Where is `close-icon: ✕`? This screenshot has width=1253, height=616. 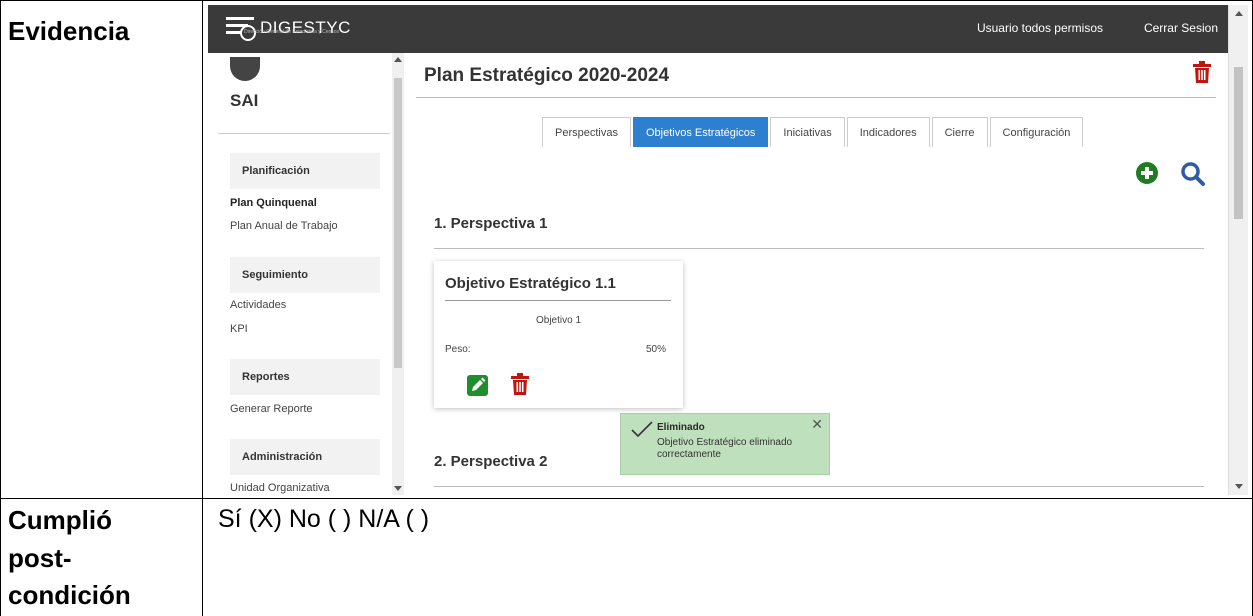
close-icon: ✕ is located at coordinates (817, 424).